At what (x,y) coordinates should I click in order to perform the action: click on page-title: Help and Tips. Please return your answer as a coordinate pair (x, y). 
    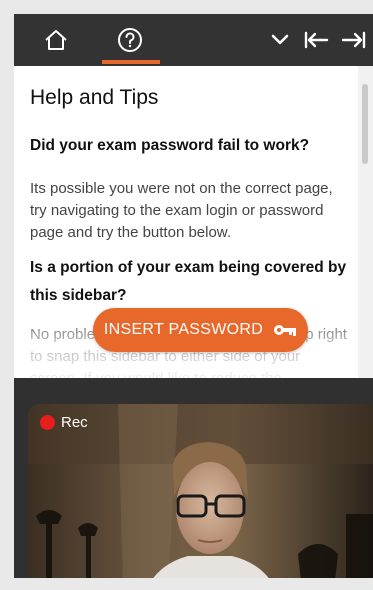
    Looking at the image, I should click on (94, 97).